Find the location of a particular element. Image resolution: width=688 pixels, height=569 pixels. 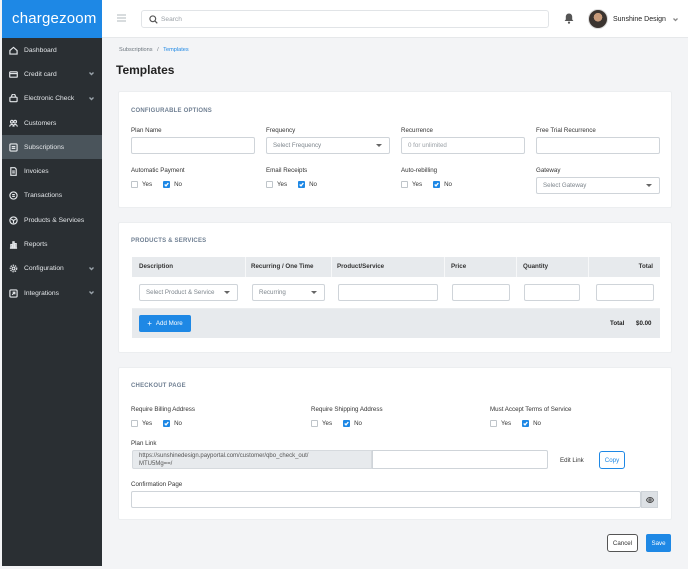

email-receipts-no-checkbox is located at coordinates (302, 184).